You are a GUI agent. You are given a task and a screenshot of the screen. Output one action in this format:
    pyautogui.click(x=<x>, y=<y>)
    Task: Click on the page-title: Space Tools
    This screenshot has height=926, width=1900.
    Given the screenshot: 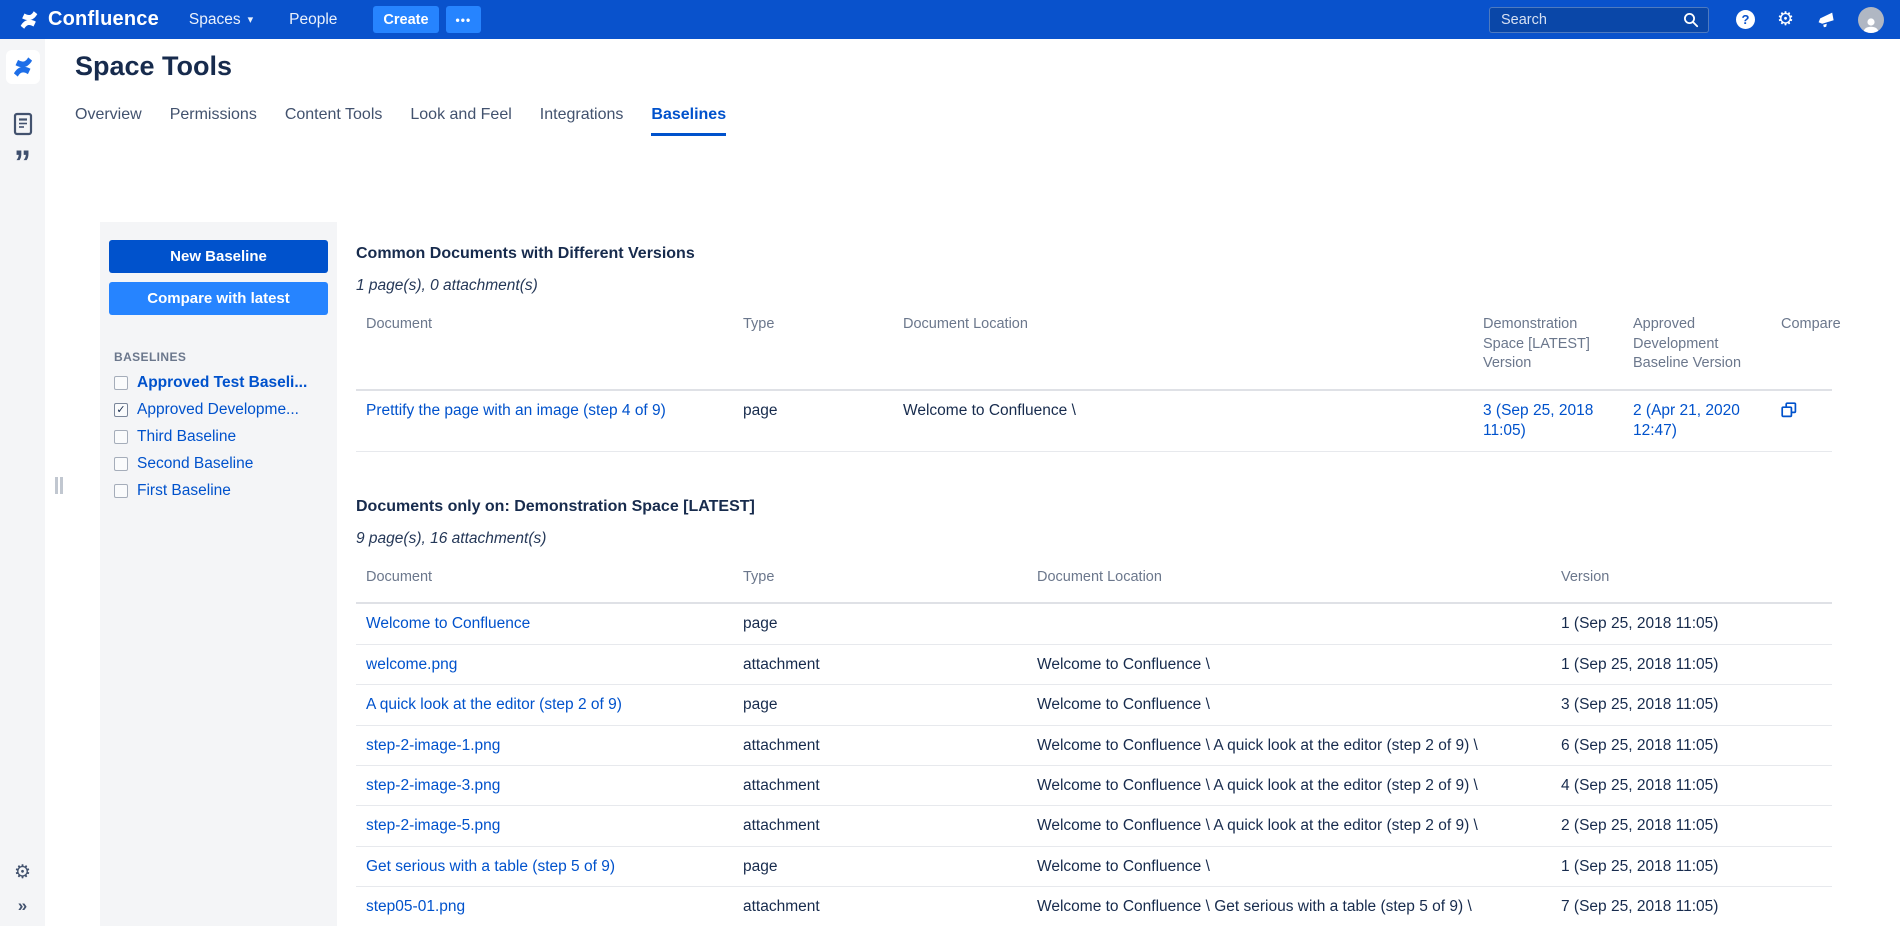 What is the action you would take?
    pyautogui.click(x=154, y=66)
    